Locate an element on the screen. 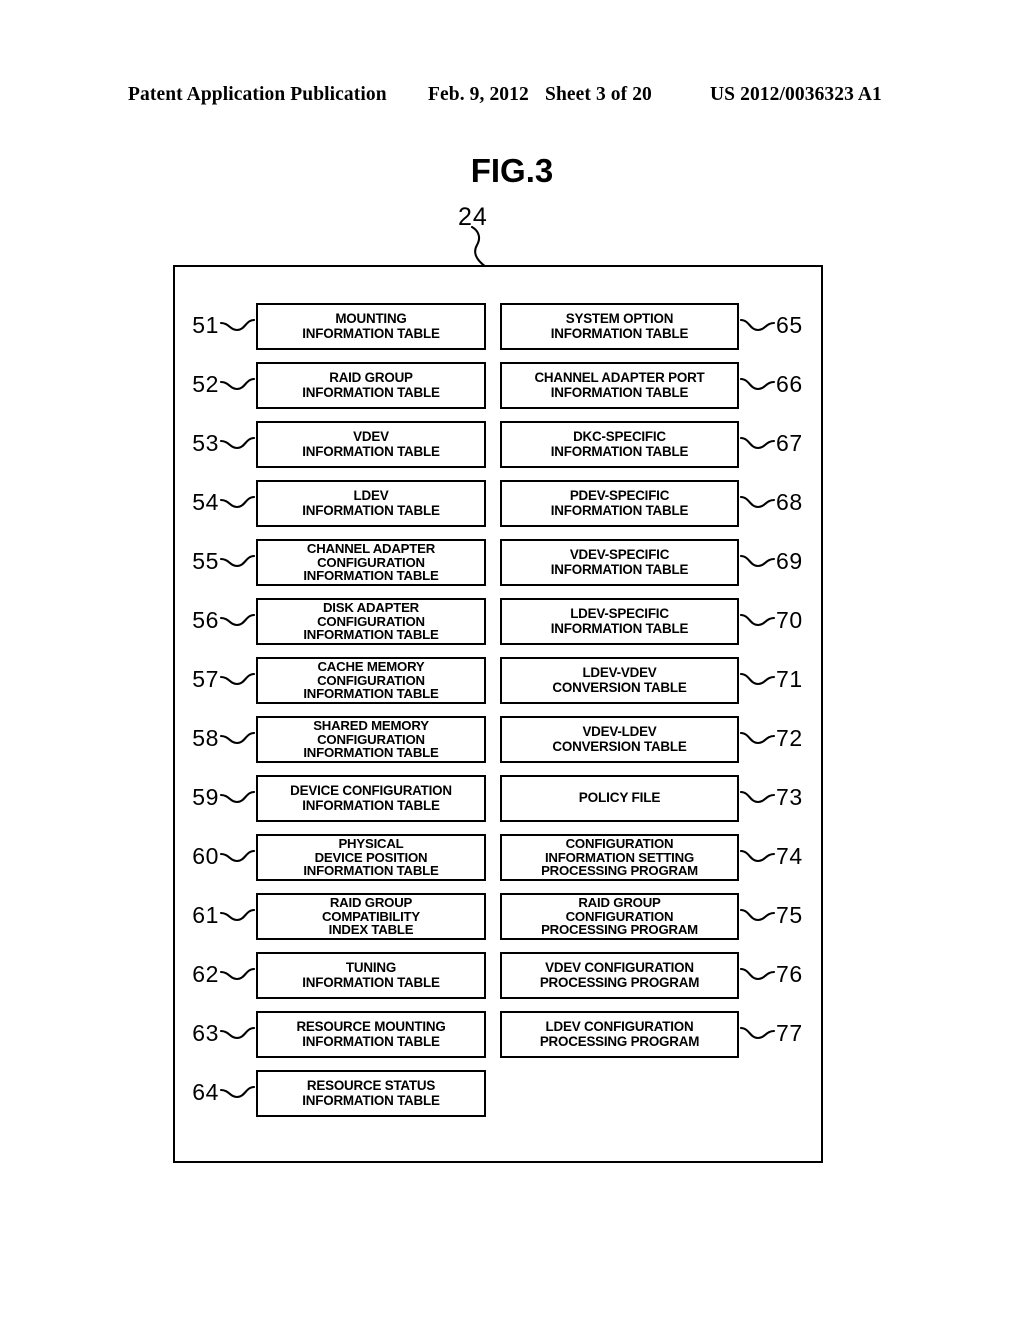 The height and width of the screenshot is (1320, 1024). table-box-63: RESOURCE MOUNTING INFORMATION TABLE is located at coordinates (371, 1034).